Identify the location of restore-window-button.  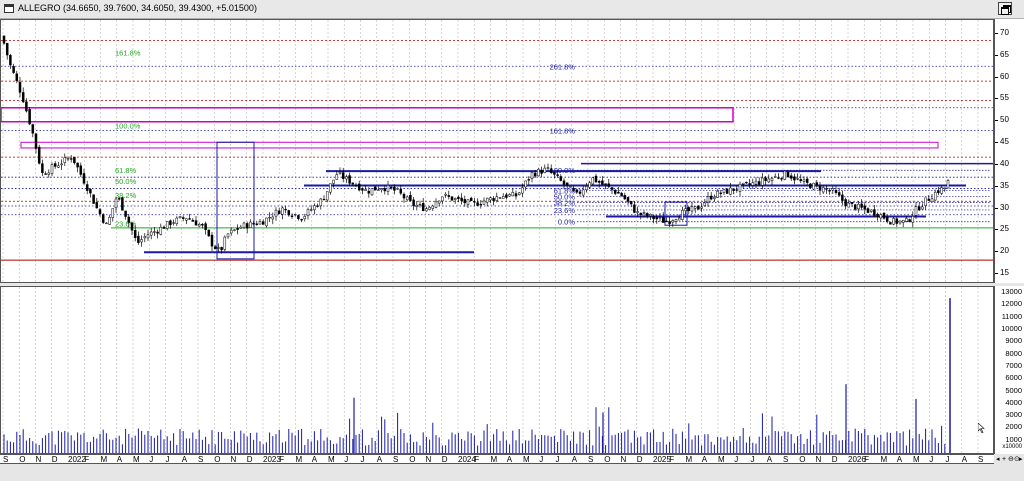
(1005, 8).